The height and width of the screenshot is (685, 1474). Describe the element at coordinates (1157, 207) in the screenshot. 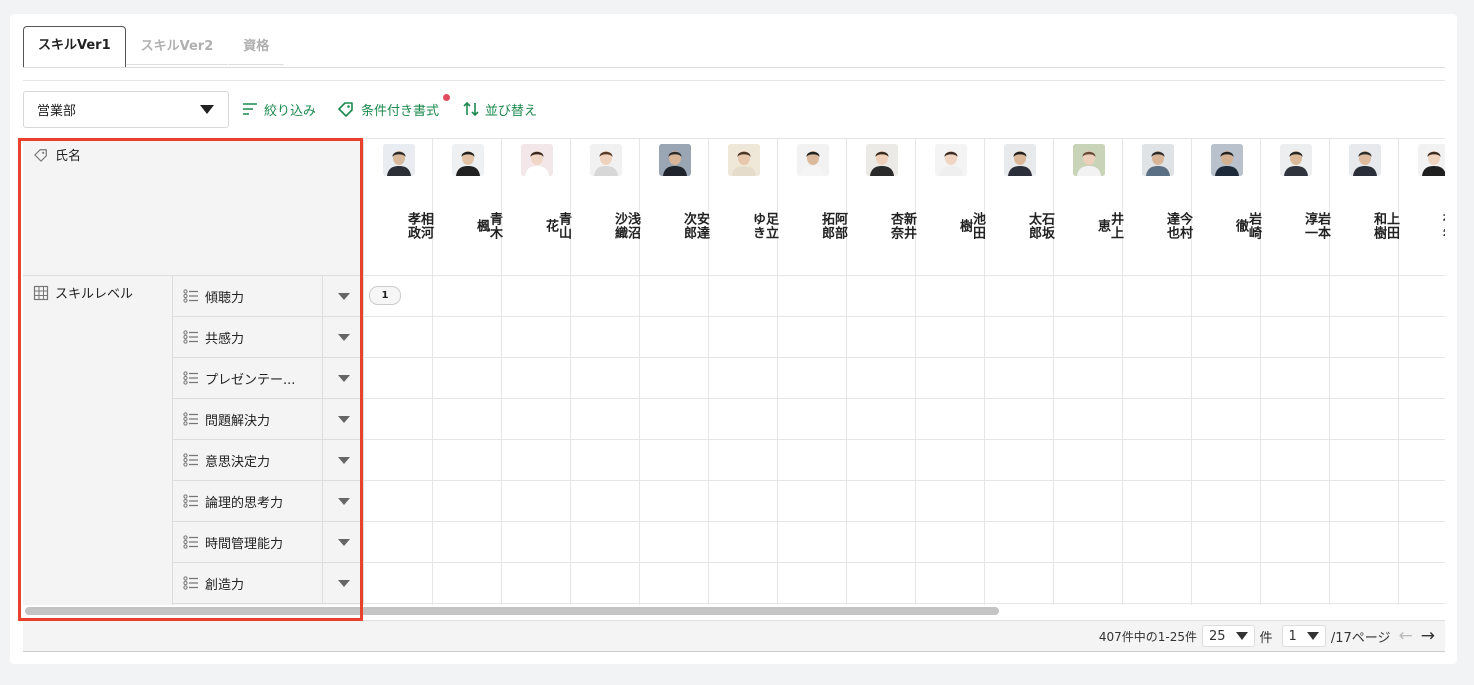

I see `person-header: 今村 達也` at that location.